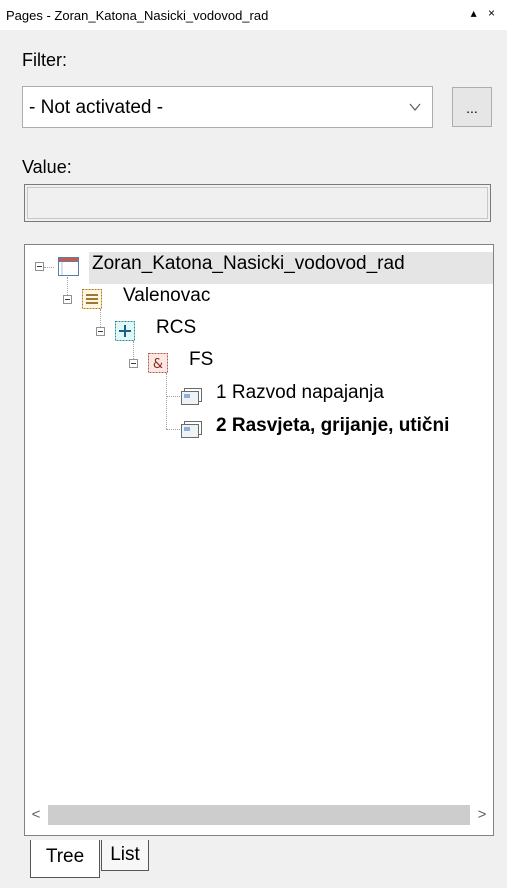  Describe the element at coordinates (68, 266) in the screenshot. I see `project-window-icon` at that location.